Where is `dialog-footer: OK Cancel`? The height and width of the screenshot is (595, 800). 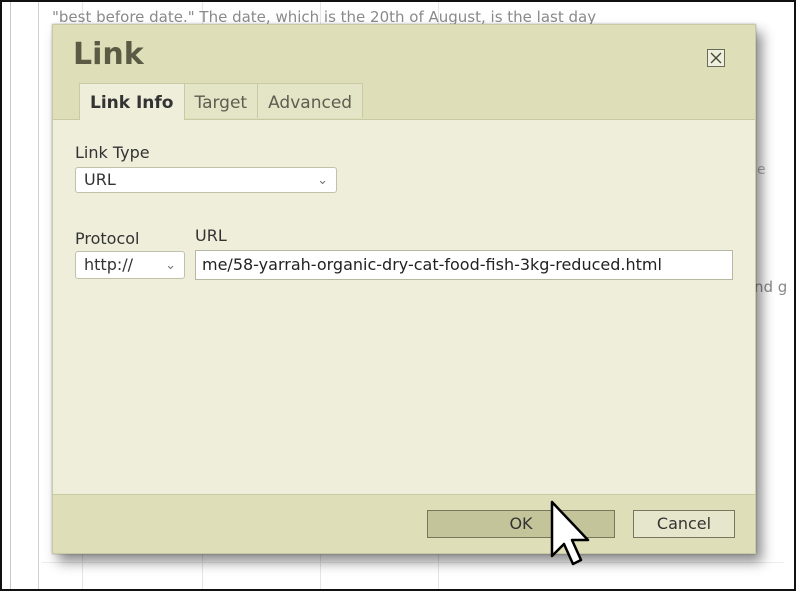 dialog-footer: OK Cancel is located at coordinates (404, 523).